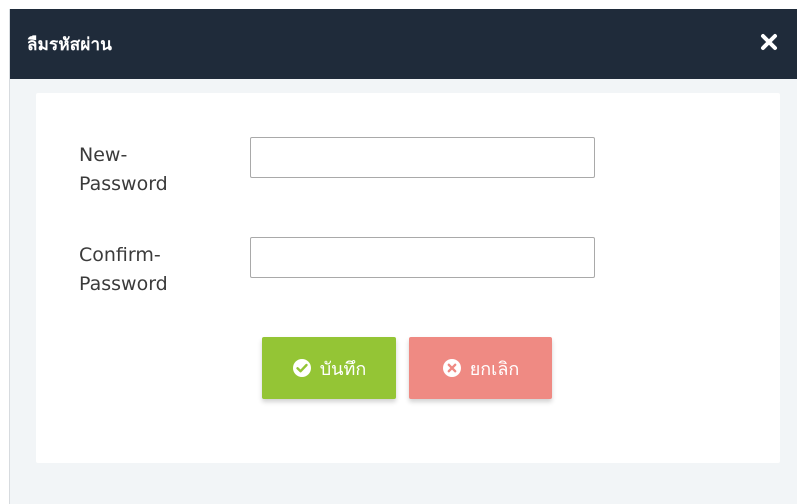  What do you see at coordinates (451, 368) in the screenshot?
I see `times-circle-icon` at bounding box center [451, 368].